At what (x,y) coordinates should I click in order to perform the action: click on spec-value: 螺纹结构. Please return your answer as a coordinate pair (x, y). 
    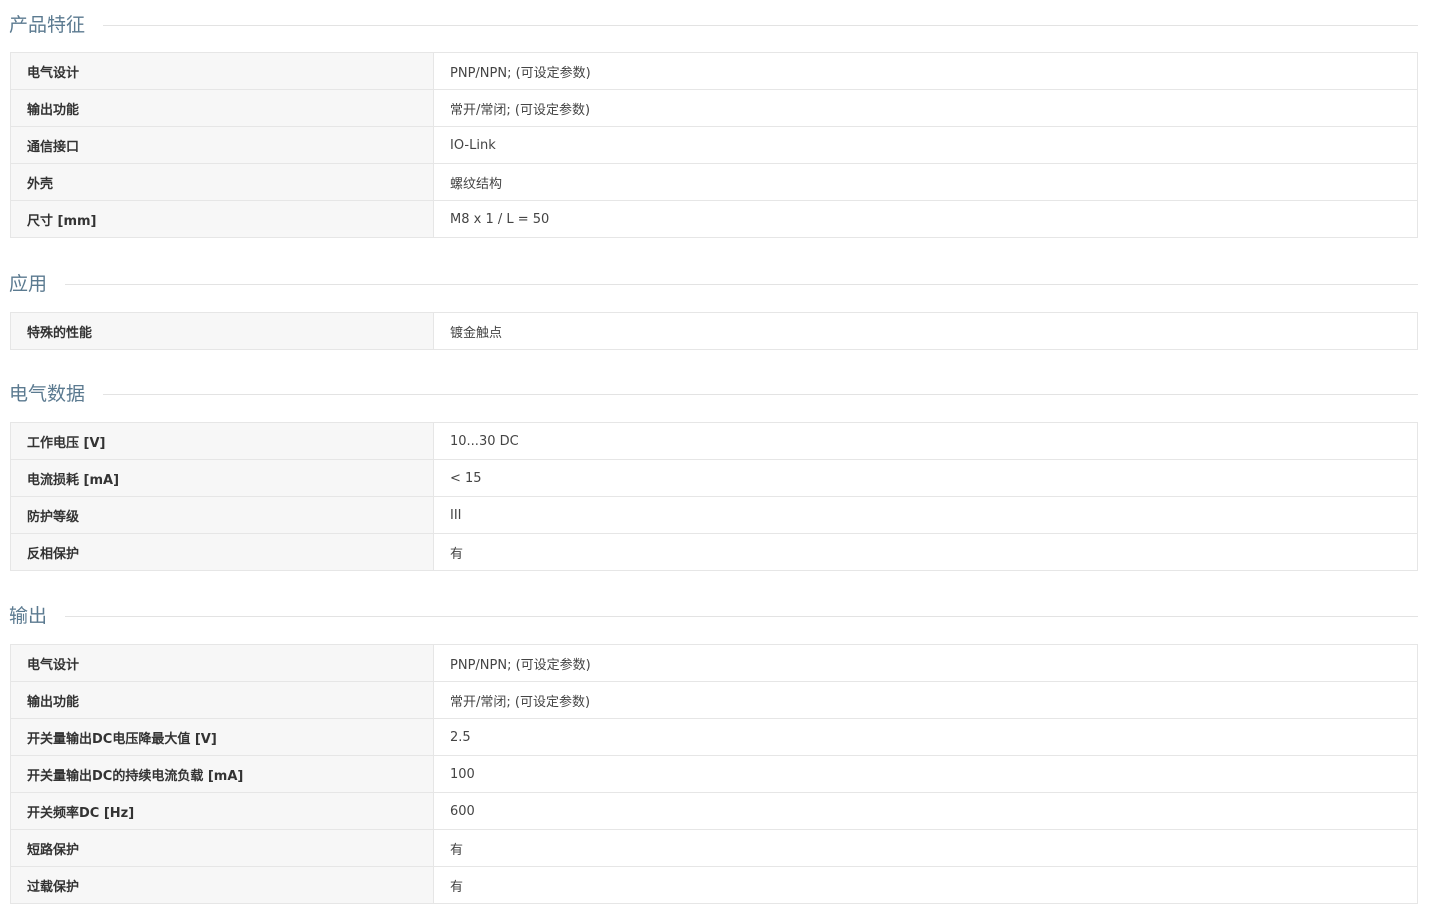
    Looking at the image, I should click on (925, 182).